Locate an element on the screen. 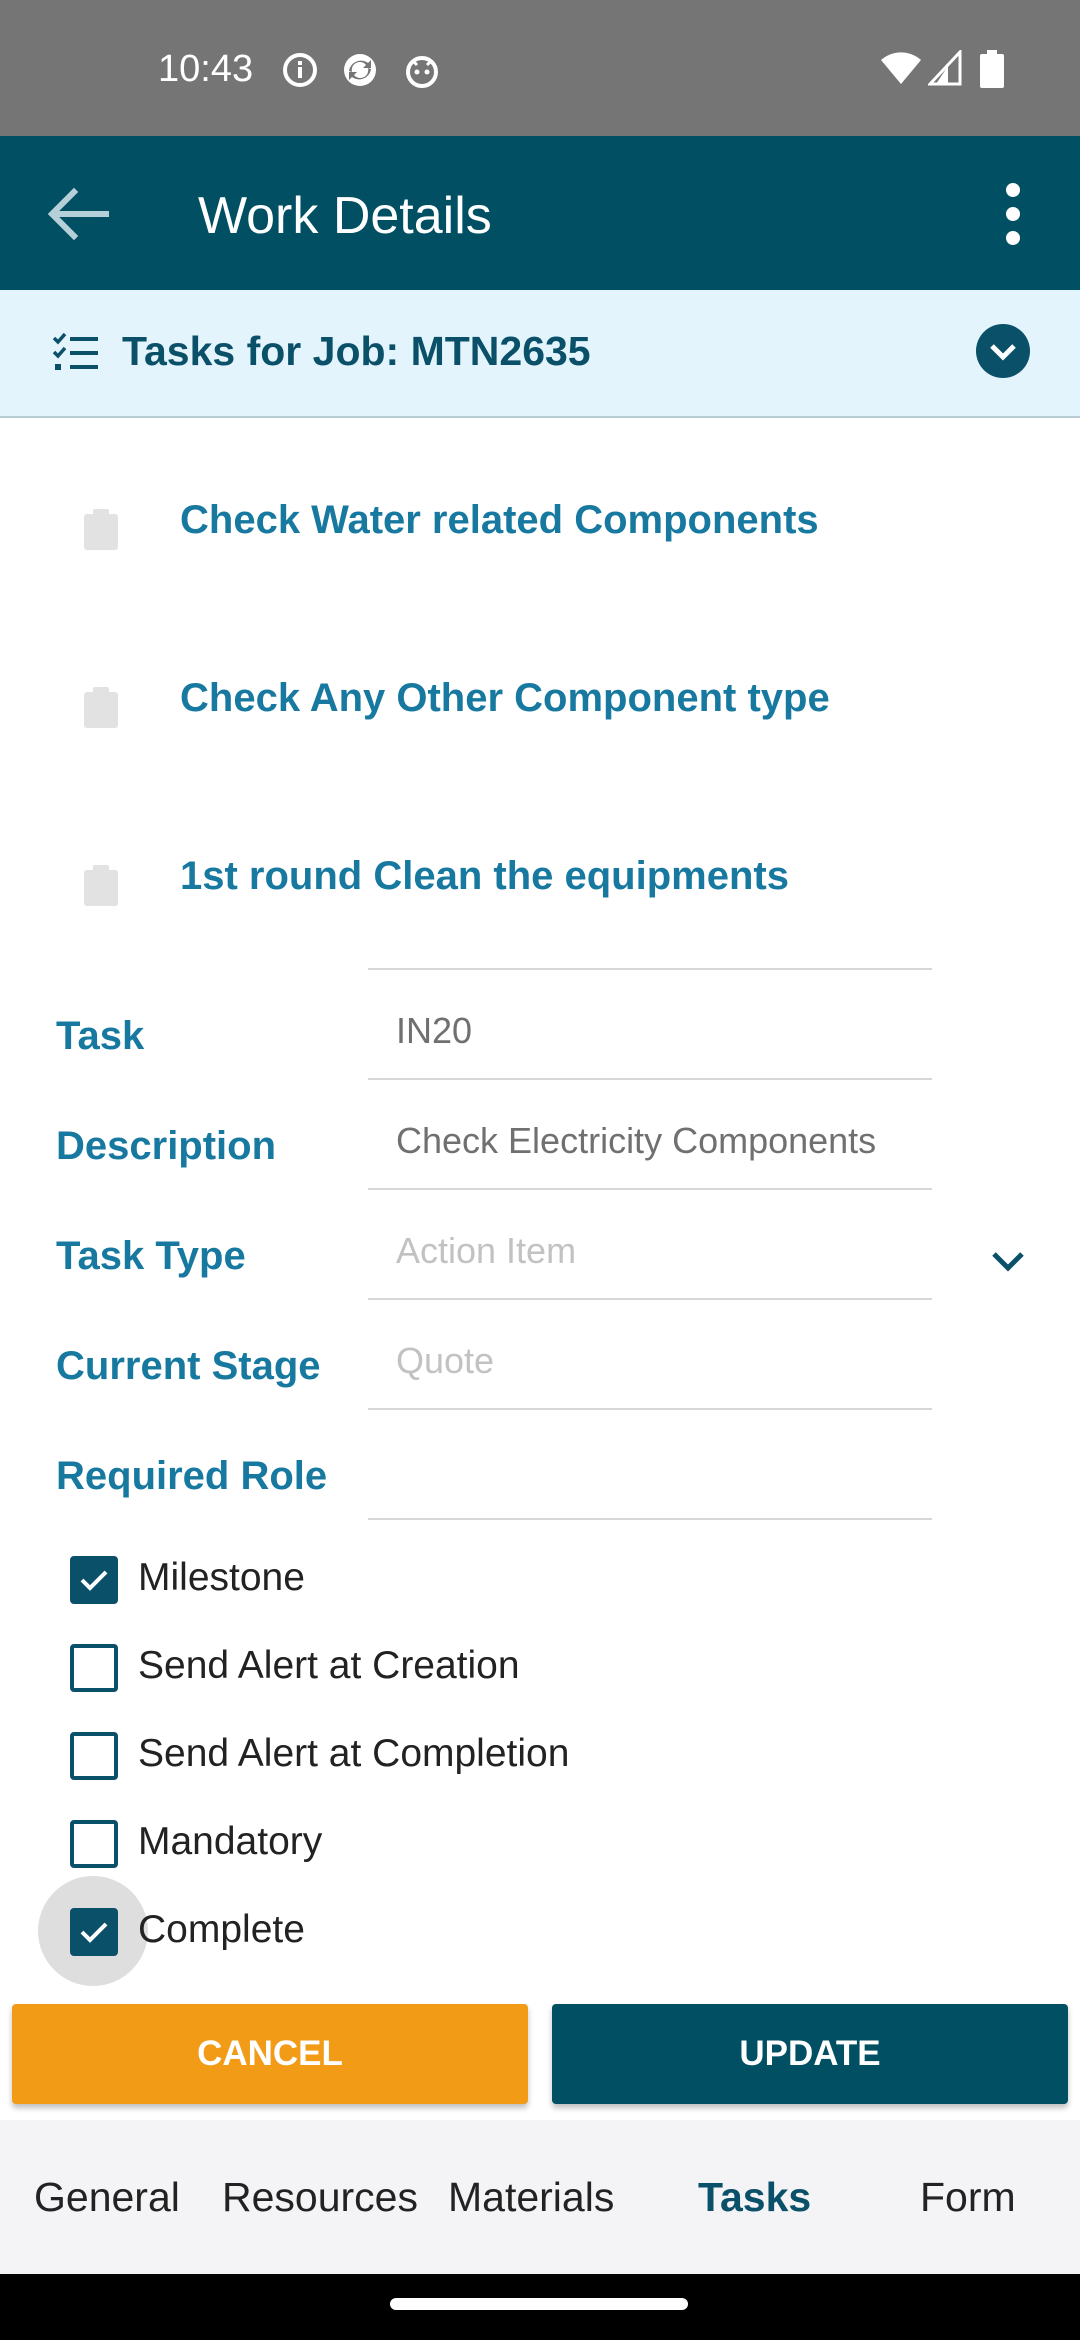  task-list-item: Check Any Other Component type is located at coordinates (540, 703).